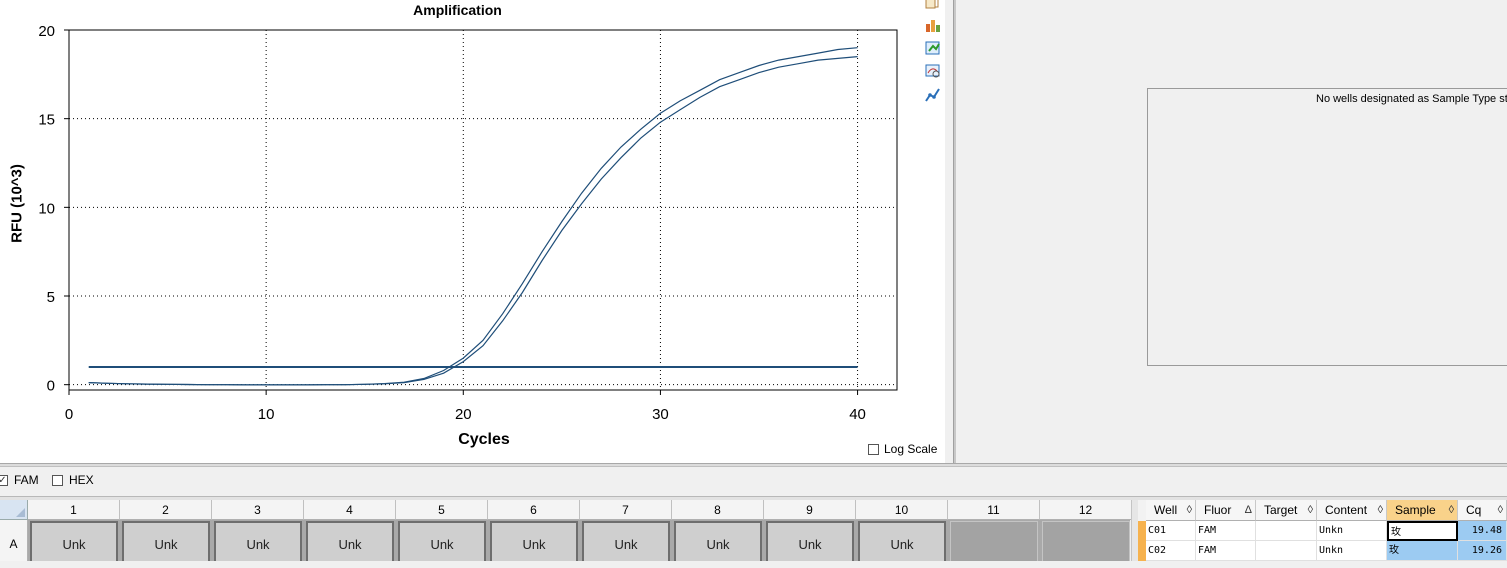 This screenshot has width=1507, height=568. What do you see at coordinates (933, 48) in the screenshot?
I see `export-icon` at bounding box center [933, 48].